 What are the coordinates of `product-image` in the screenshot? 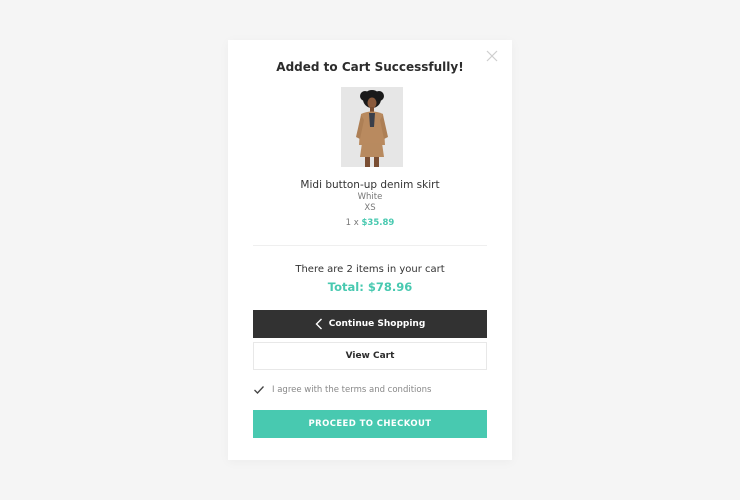 It's located at (372, 127).